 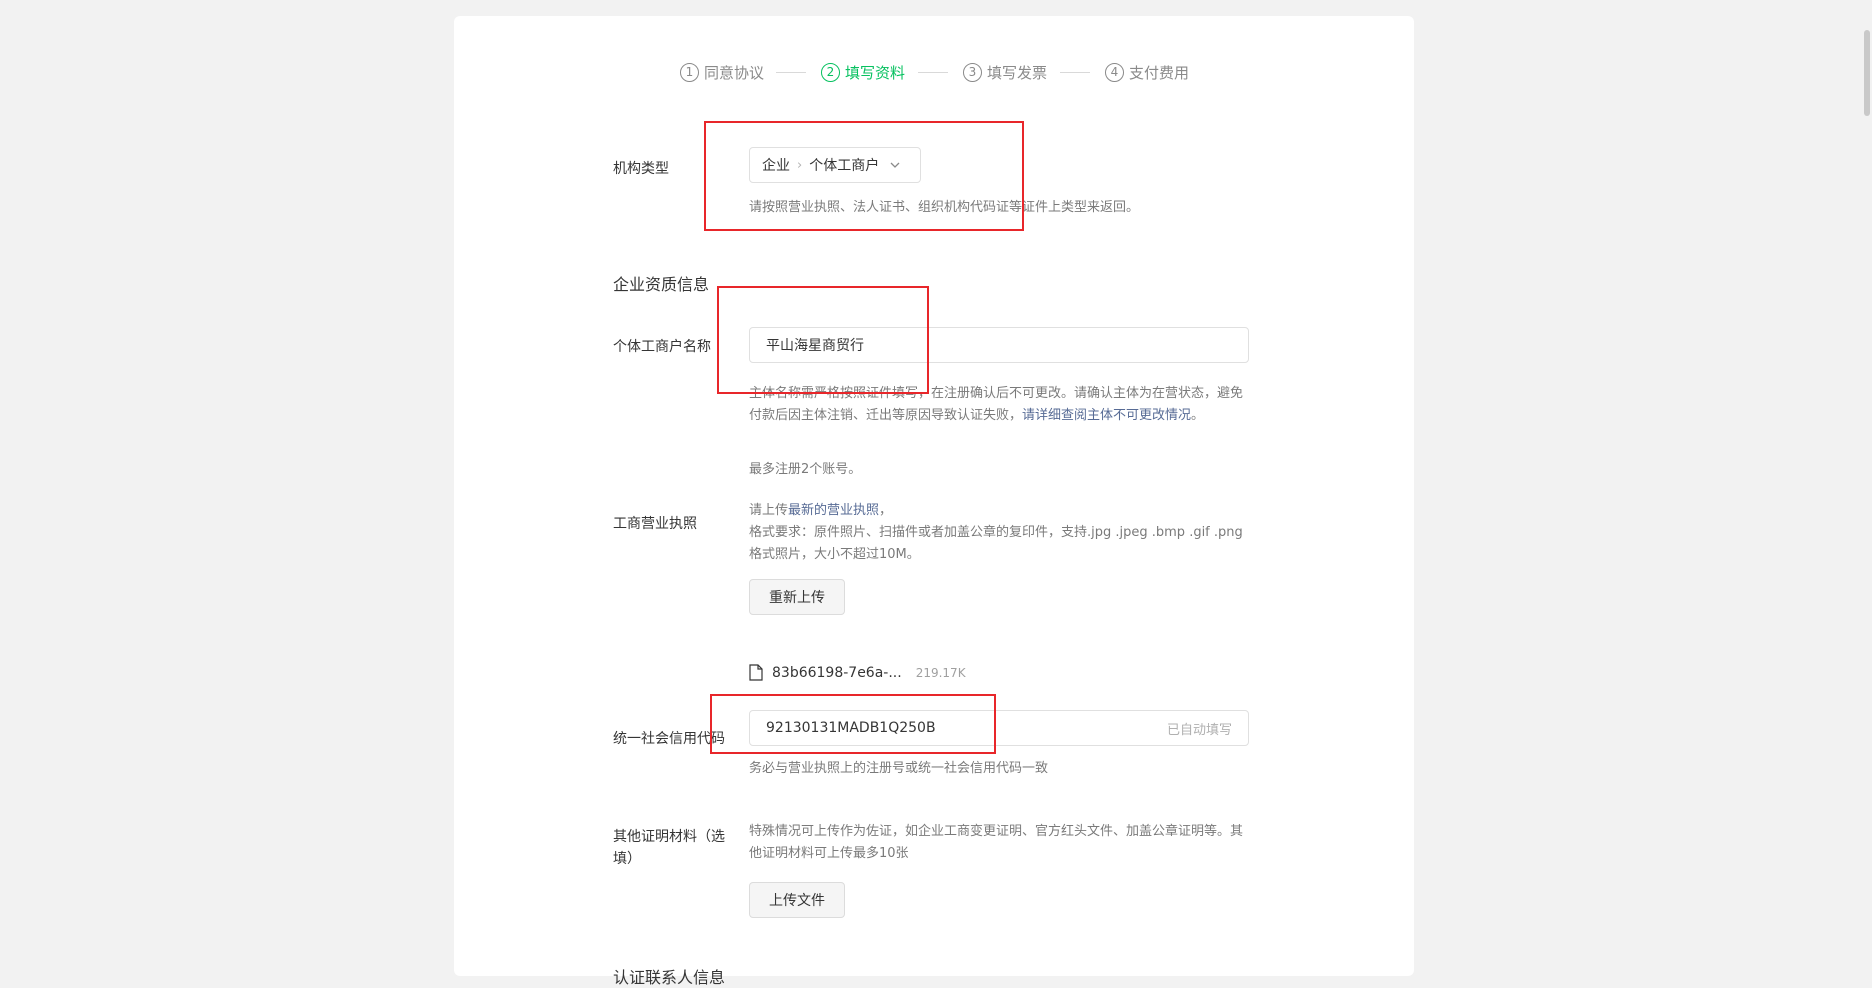 What do you see at coordinates (669, 977) in the screenshot?
I see `contact-section-title: 认证联系人信息` at bounding box center [669, 977].